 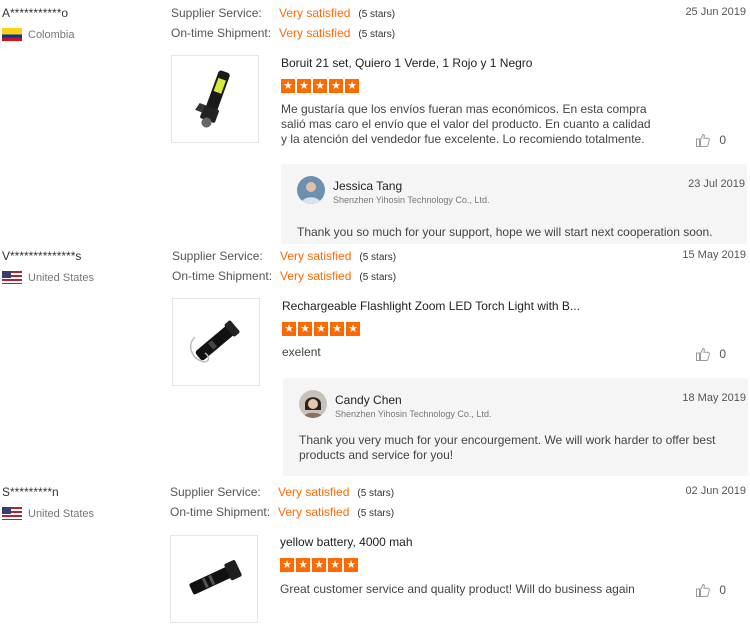 I want to click on review-date: 02 Jun 2019, so click(x=715, y=491).